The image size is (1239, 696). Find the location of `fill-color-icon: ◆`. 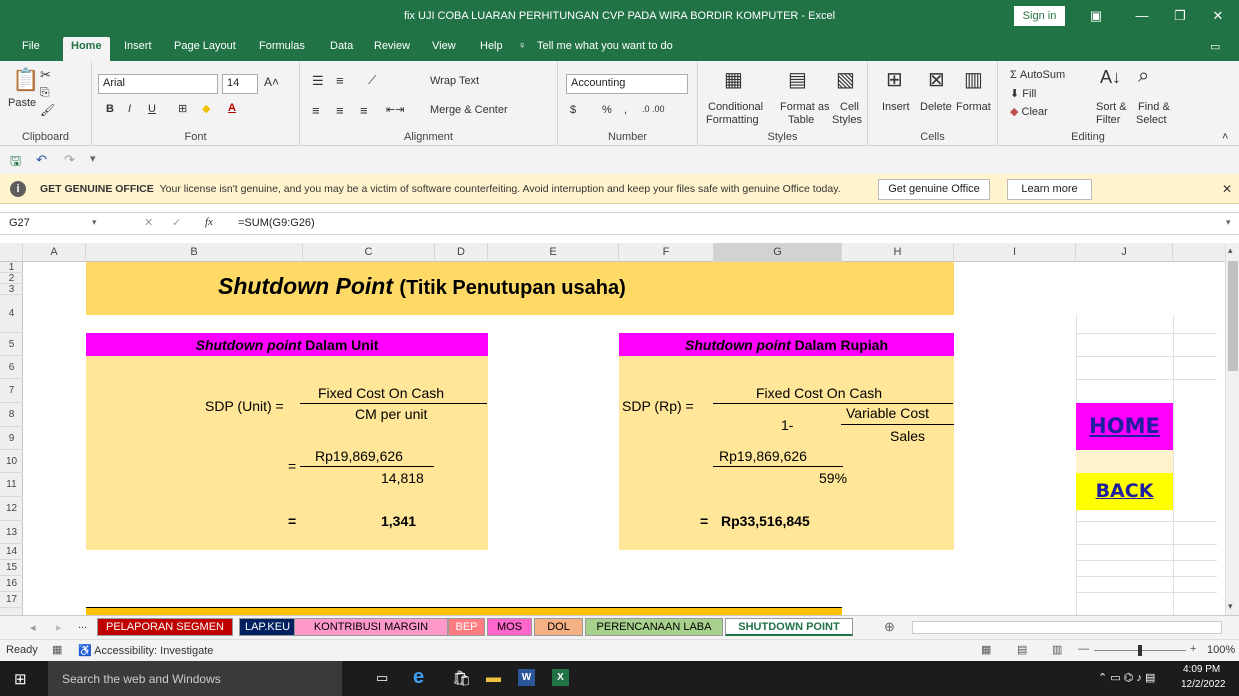

fill-color-icon: ◆ is located at coordinates (206, 108).